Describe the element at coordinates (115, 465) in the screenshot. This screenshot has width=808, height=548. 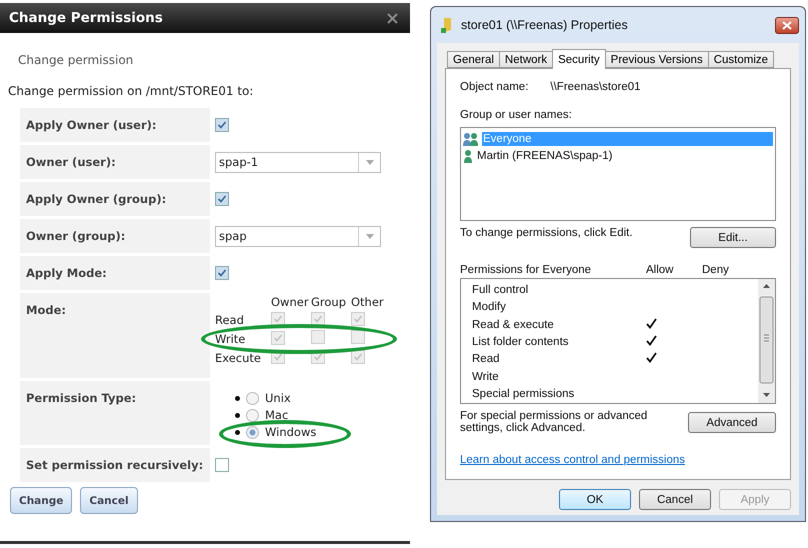
I see `field-label: Set permission recursively:` at that location.